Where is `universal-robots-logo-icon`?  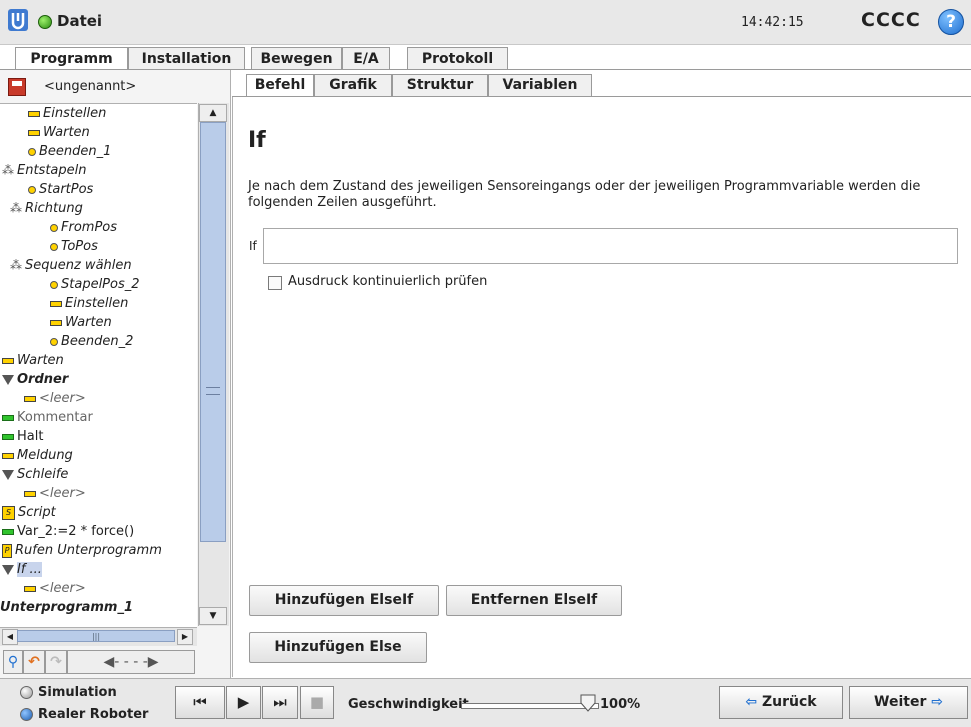
universal-robots-logo-icon is located at coordinates (18, 20).